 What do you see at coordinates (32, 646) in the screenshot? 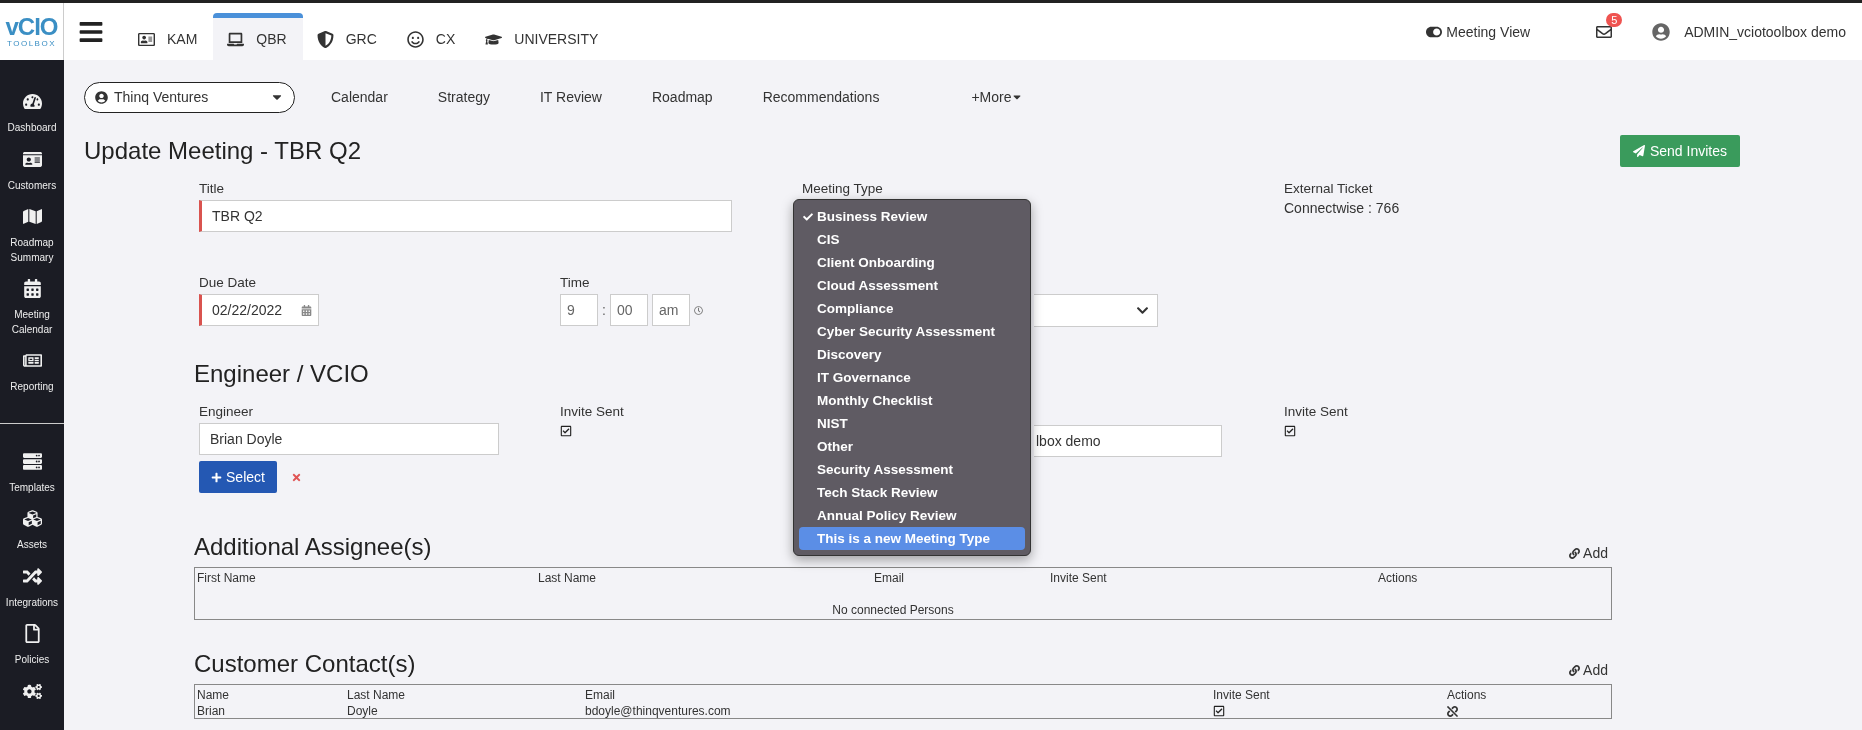
I see `sidebar-item: Policies` at bounding box center [32, 646].